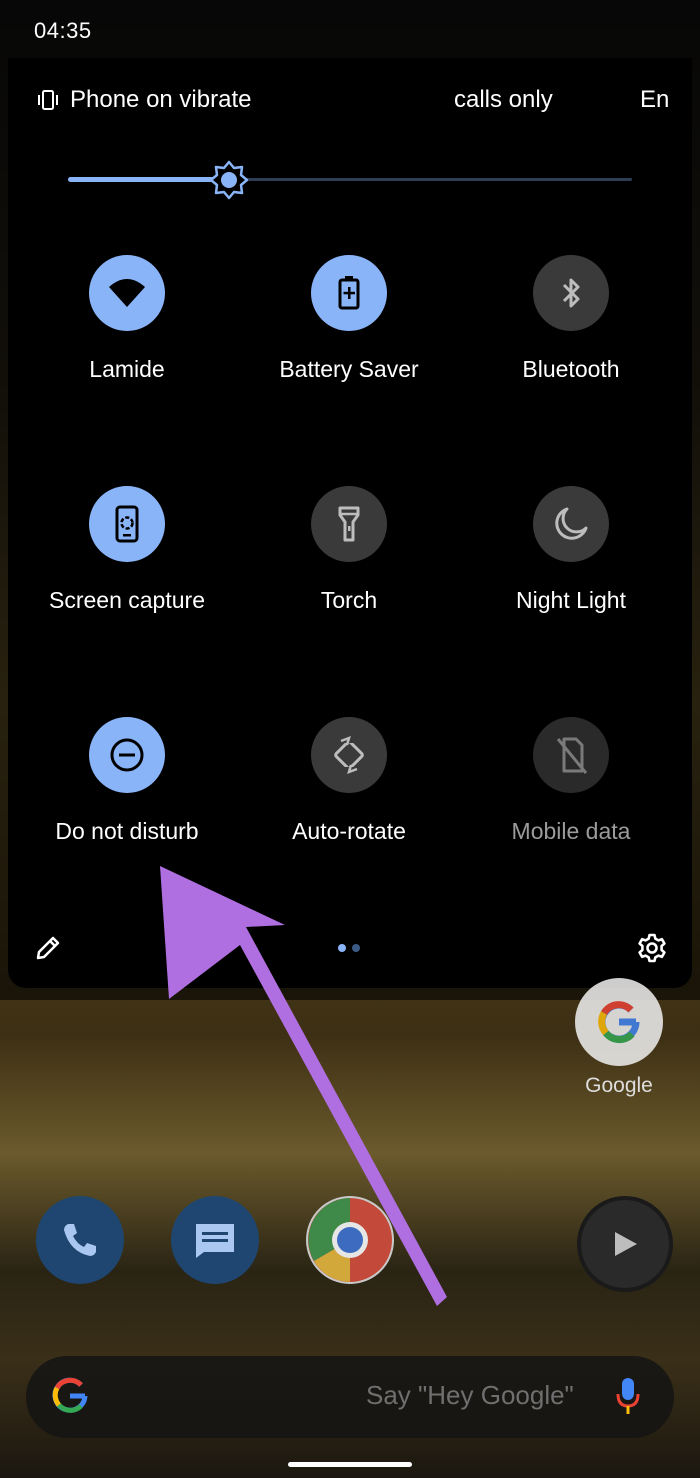  I want to click on screen-capture-icon, so click(127, 524).